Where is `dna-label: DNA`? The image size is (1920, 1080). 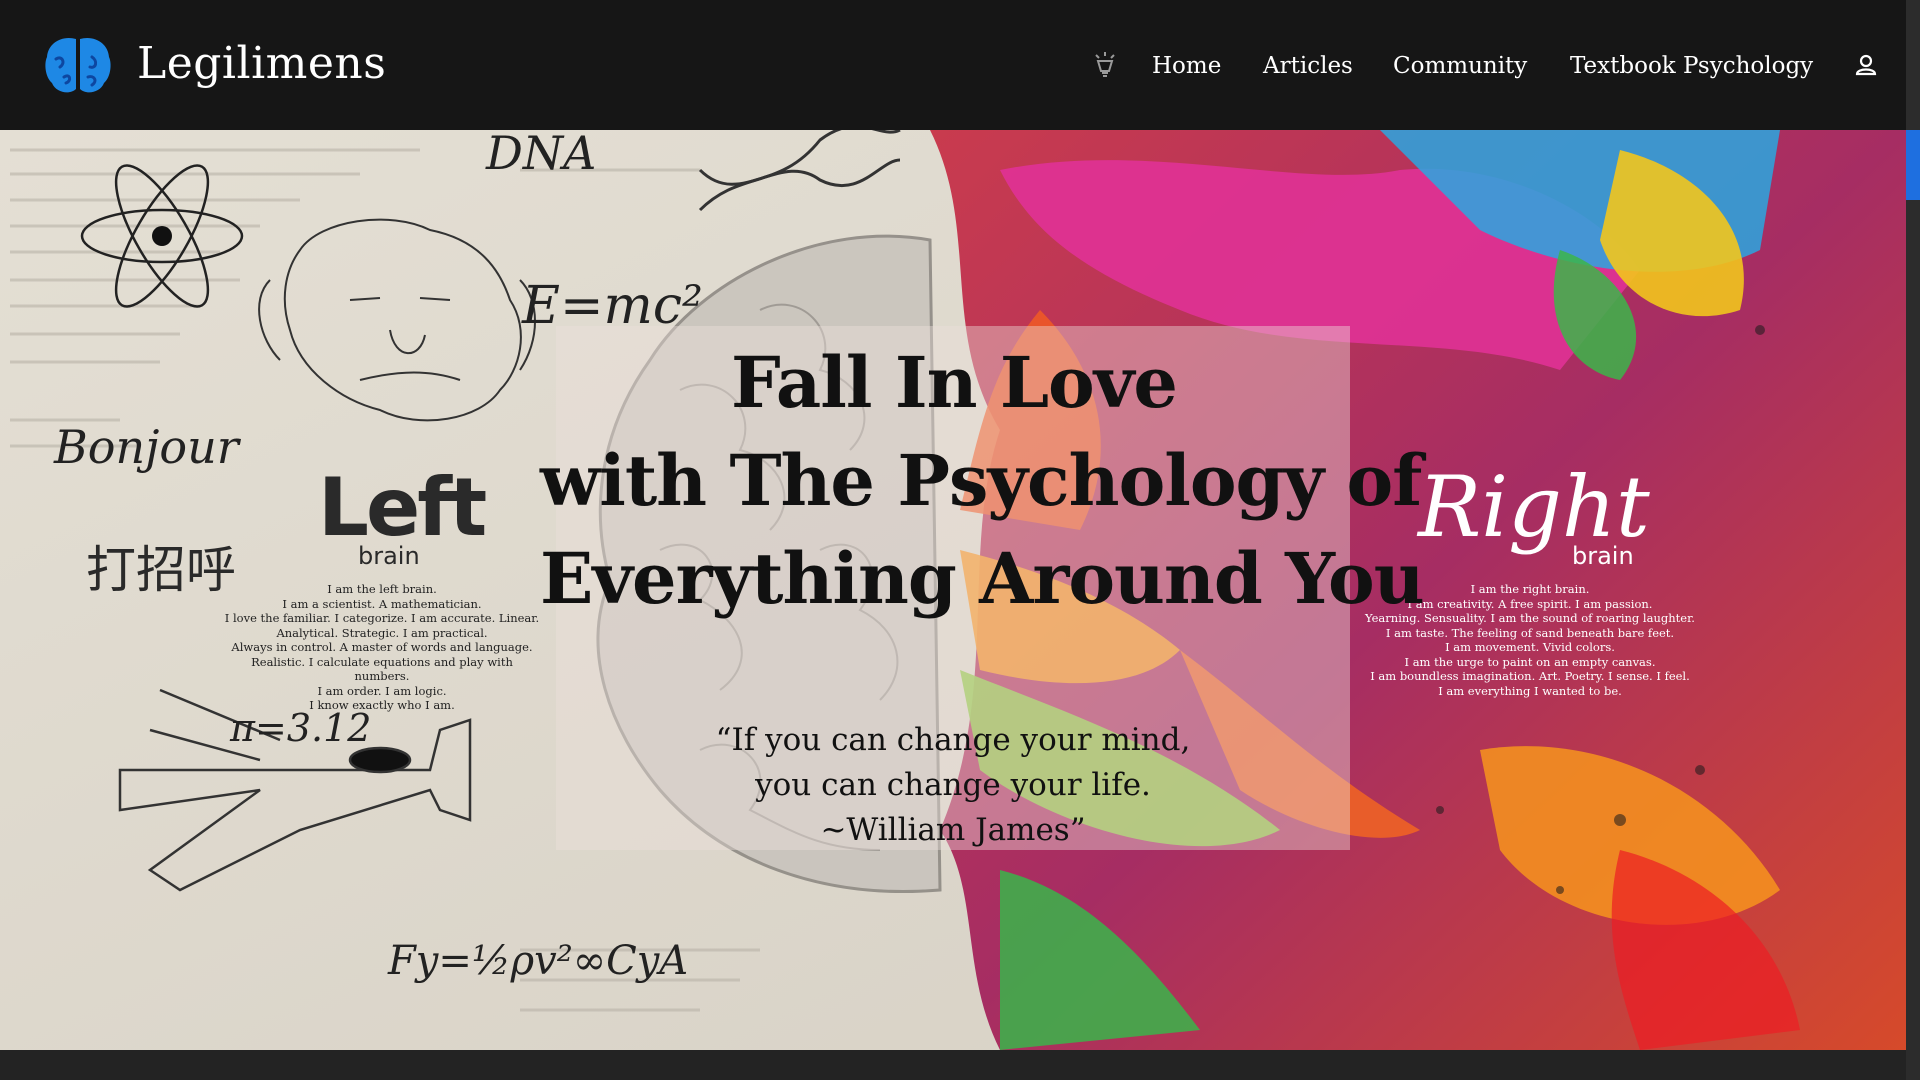 dna-label: DNA is located at coordinates (541, 155).